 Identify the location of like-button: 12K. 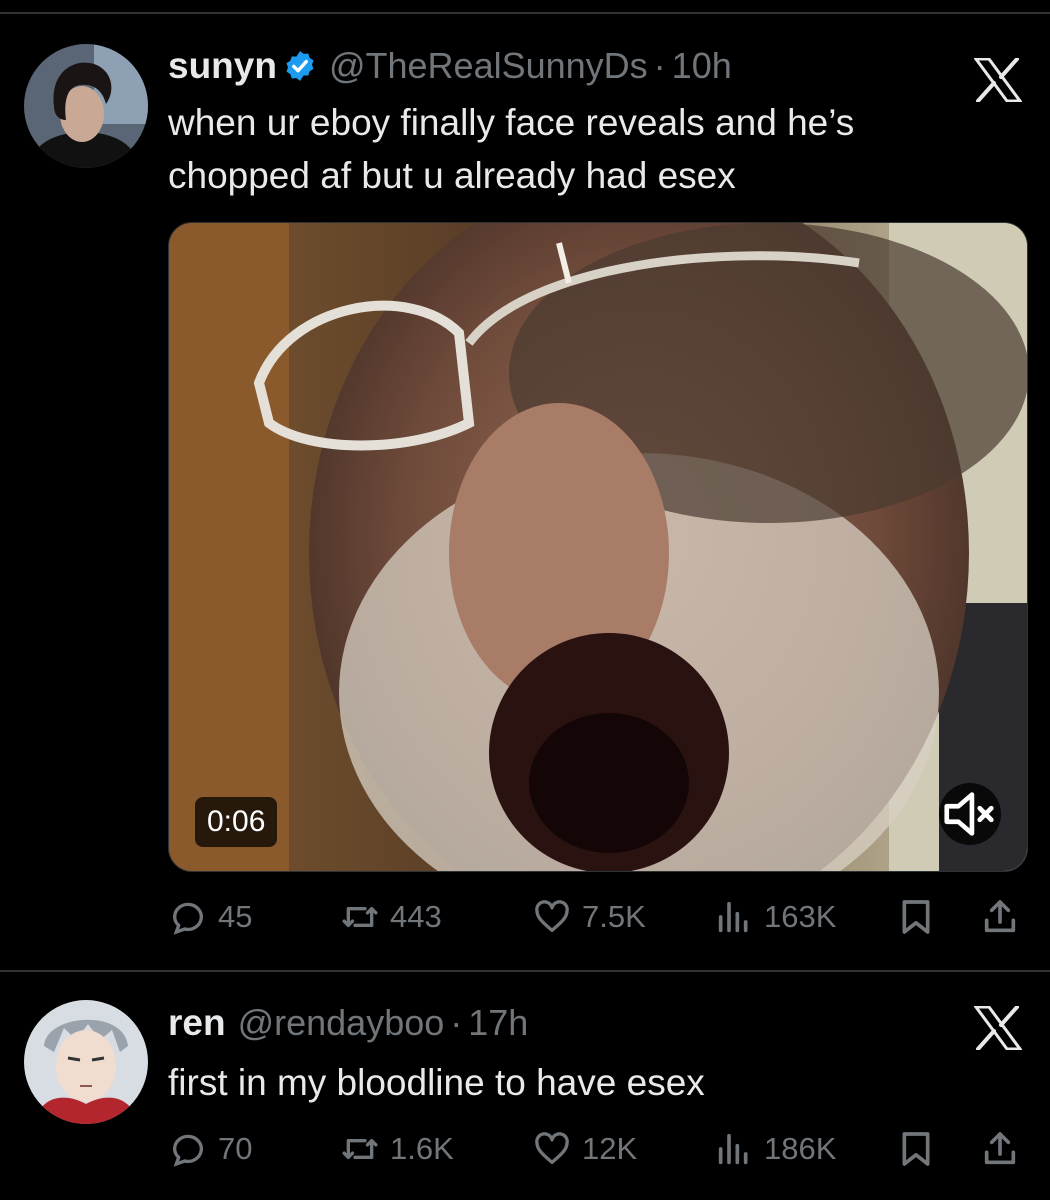
(584, 1149).